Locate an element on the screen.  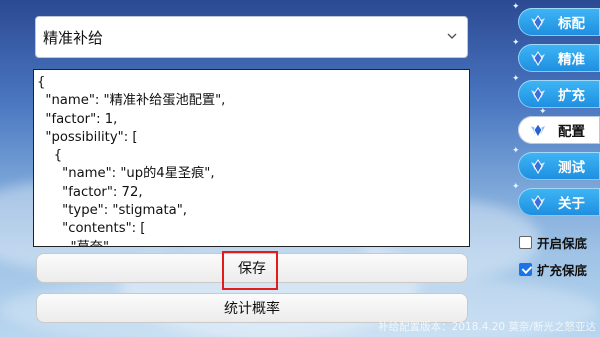
expand-guarantee-label: 扩充保底 is located at coordinates (562, 270).